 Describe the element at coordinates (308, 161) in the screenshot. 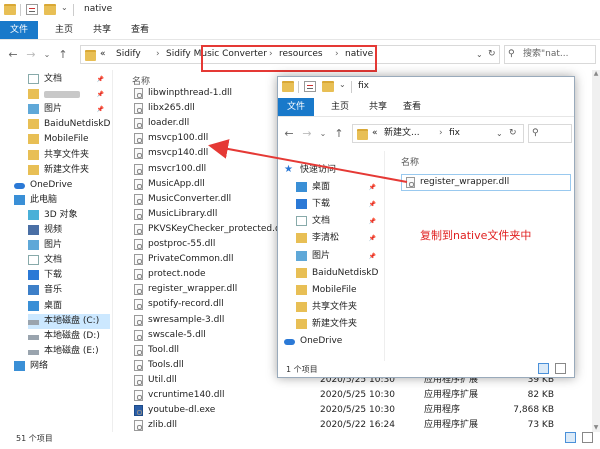

I see `annotation-arrow` at that location.